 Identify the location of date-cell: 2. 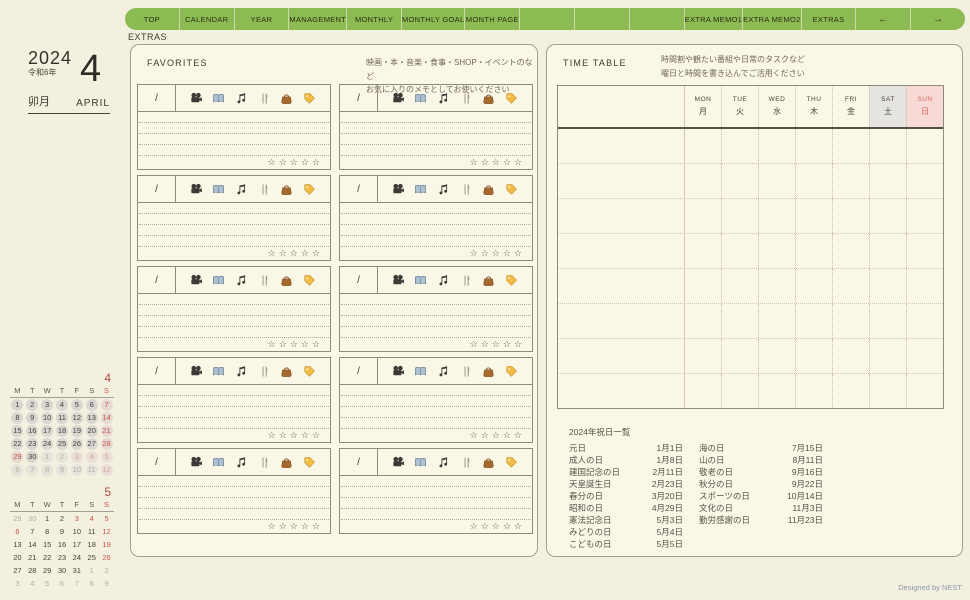
(62, 518).